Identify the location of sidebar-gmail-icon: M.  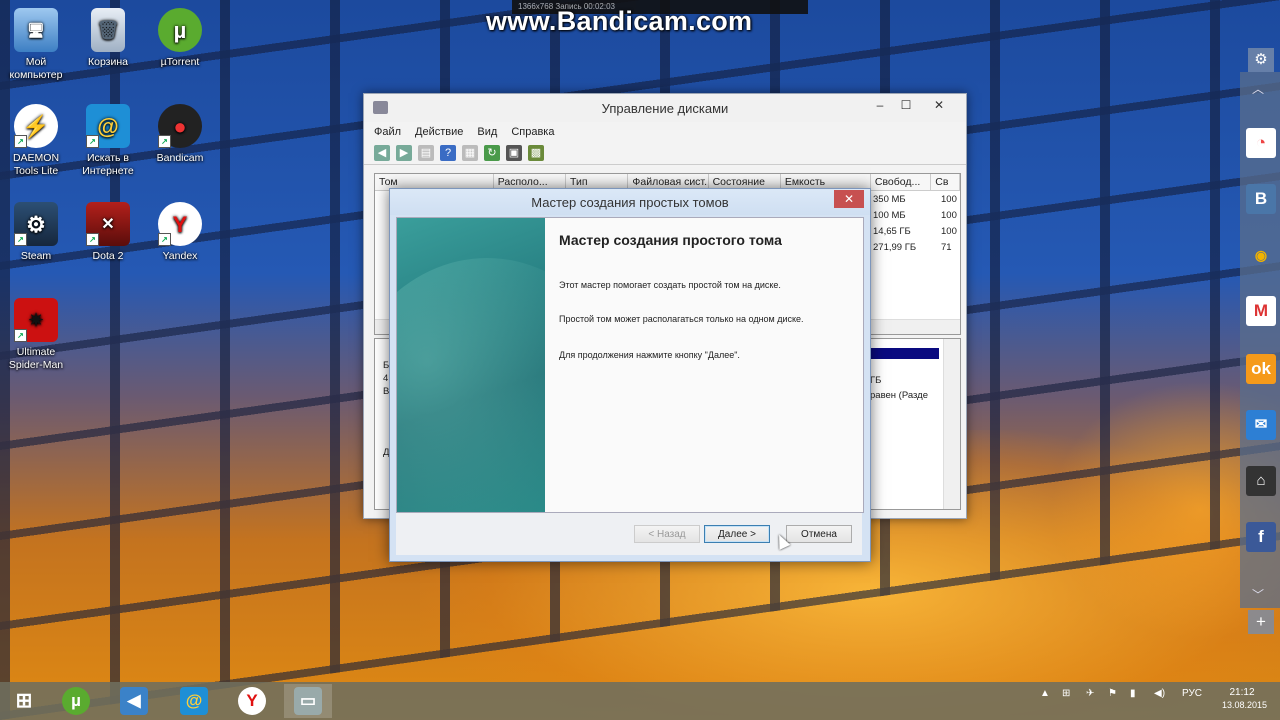
(1261, 311).